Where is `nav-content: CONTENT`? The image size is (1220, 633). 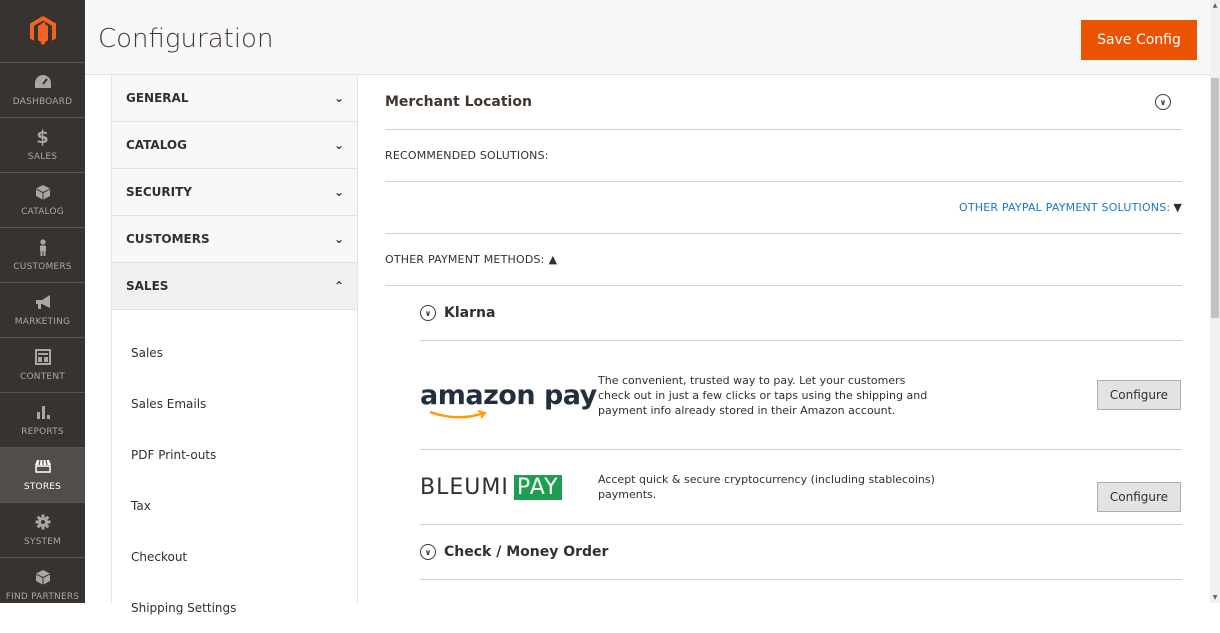
nav-content: CONTENT is located at coordinates (42, 364).